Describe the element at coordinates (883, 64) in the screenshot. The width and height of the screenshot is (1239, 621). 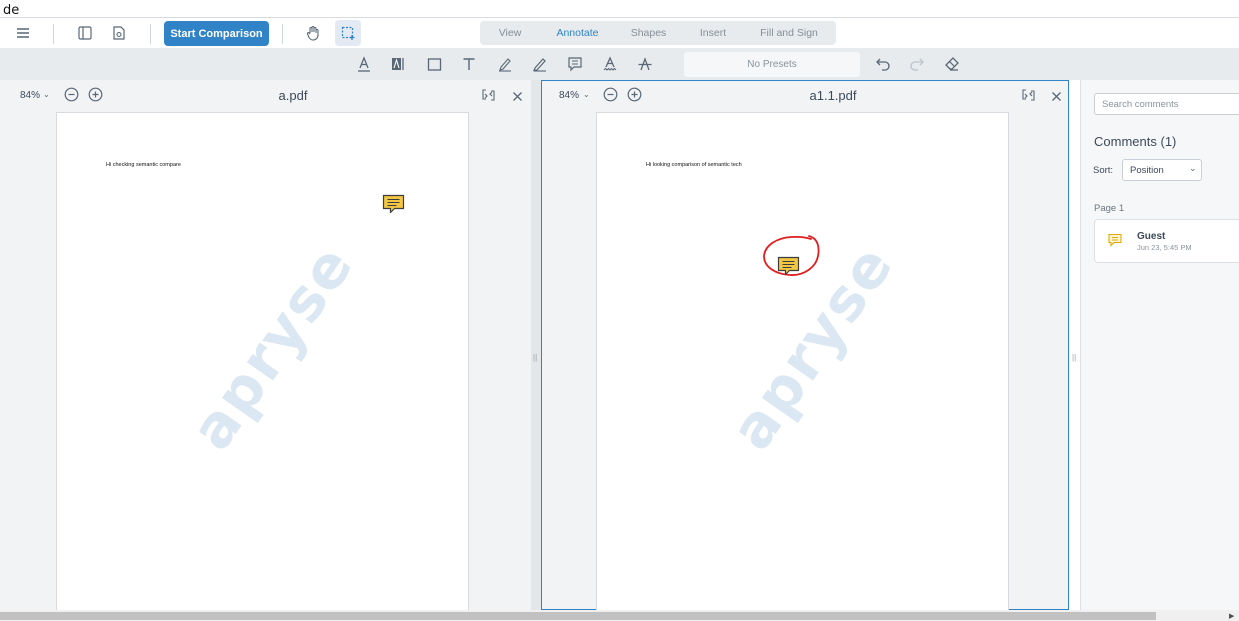
I see `undo-icon` at that location.